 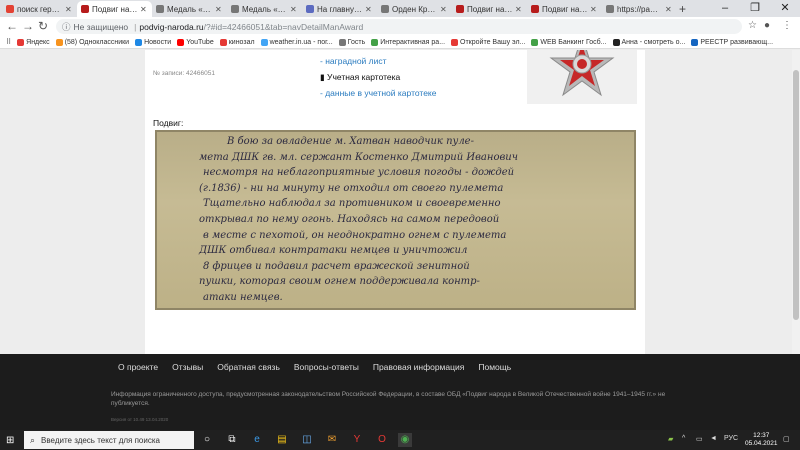 What do you see at coordinates (43, 26) in the screenshot?
I see `reload-icon: ↻` at bounding box center [43, 26].